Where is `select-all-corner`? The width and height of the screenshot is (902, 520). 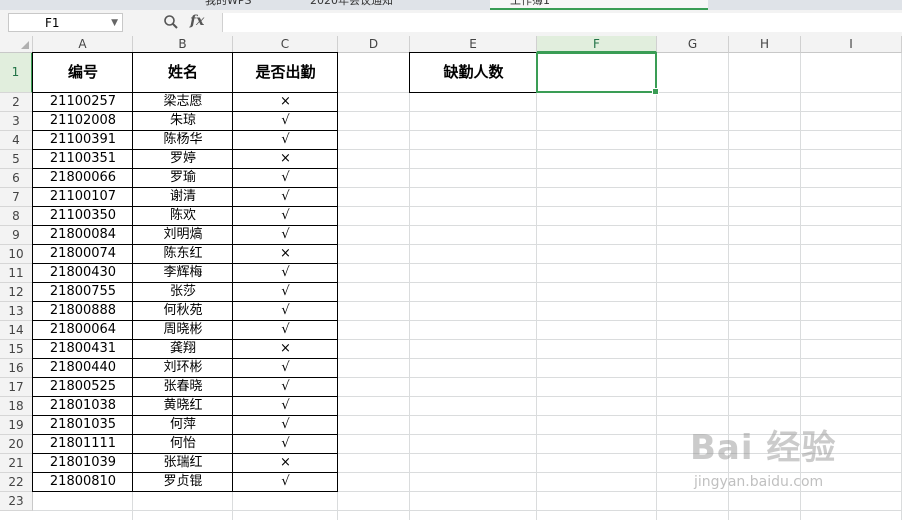 select-all-corner is located at coordinates (16, 44).